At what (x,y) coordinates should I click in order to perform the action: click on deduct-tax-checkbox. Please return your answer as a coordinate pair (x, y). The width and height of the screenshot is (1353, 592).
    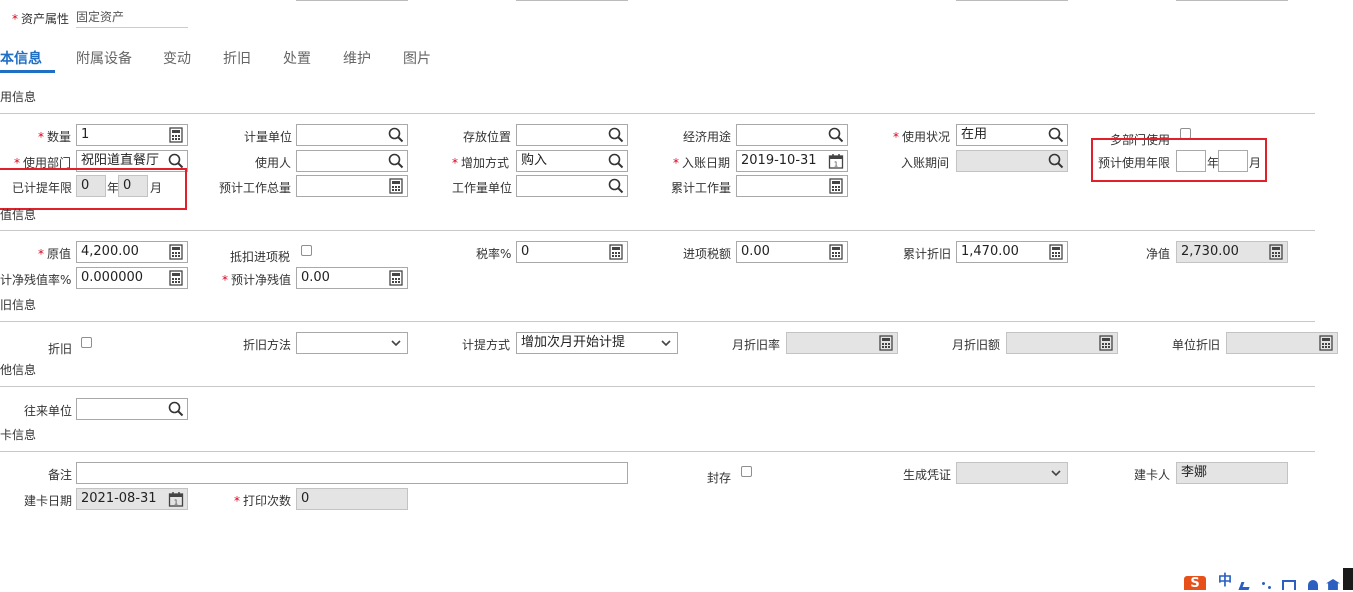
    Looking at the image, I should click on (306, 250).